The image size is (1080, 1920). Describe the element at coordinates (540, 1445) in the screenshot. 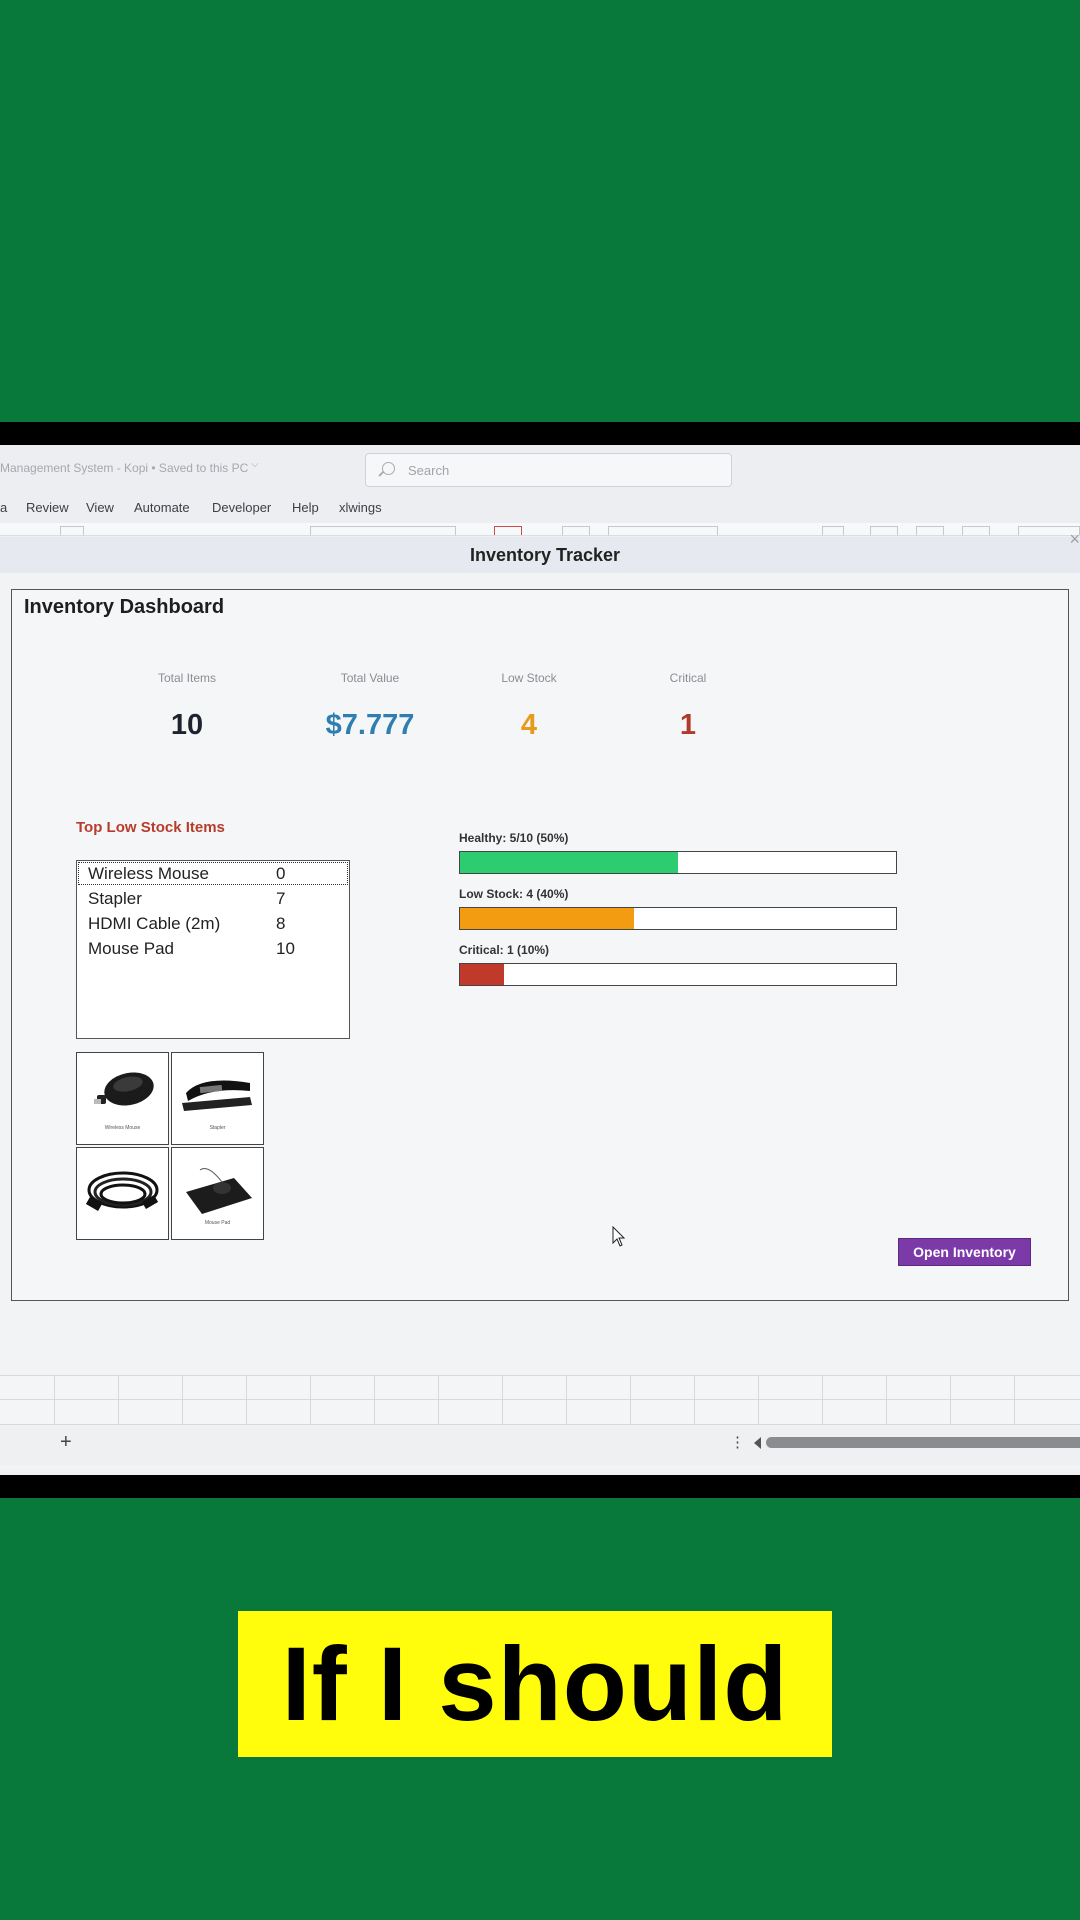

I see `sheet-tab-bar: + ⋮` at that location.